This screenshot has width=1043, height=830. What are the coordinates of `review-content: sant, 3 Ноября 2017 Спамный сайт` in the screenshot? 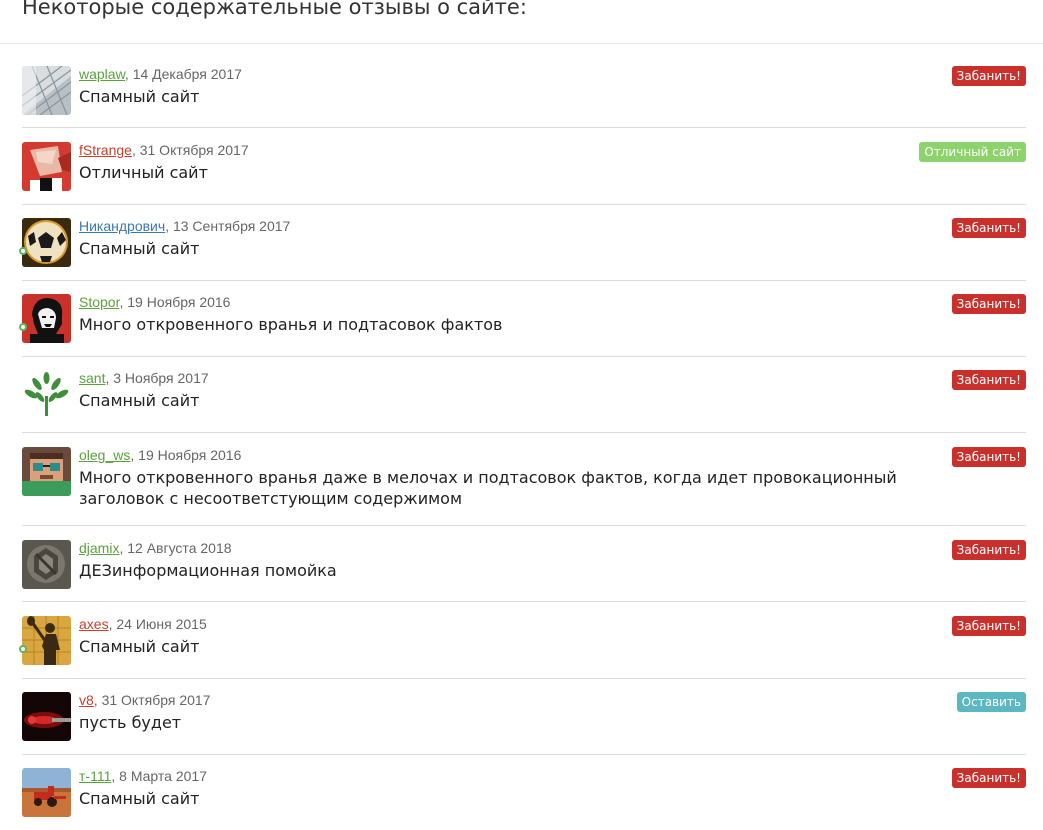 It's located at (552, 390).